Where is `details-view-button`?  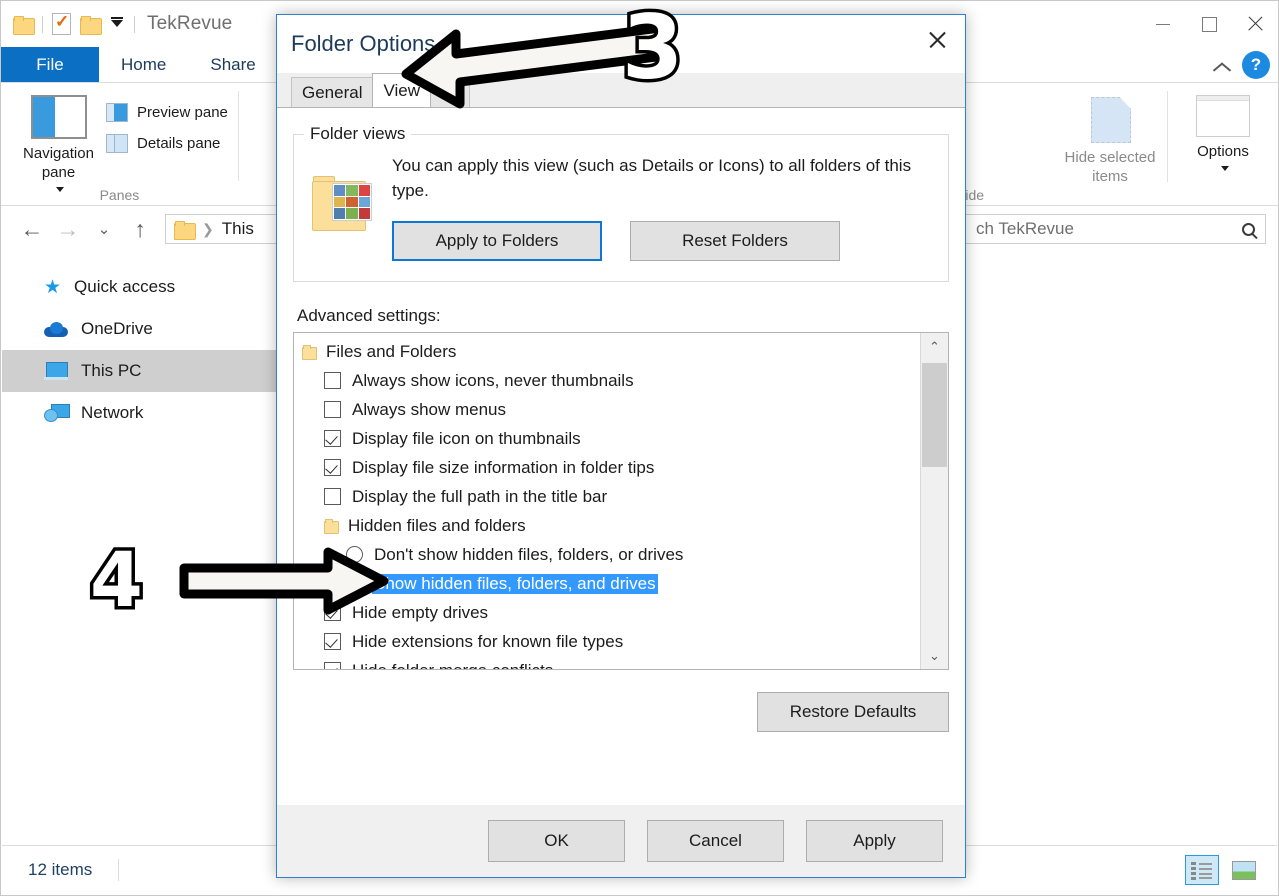 details-view-button is located at coordinates (1202, 870).